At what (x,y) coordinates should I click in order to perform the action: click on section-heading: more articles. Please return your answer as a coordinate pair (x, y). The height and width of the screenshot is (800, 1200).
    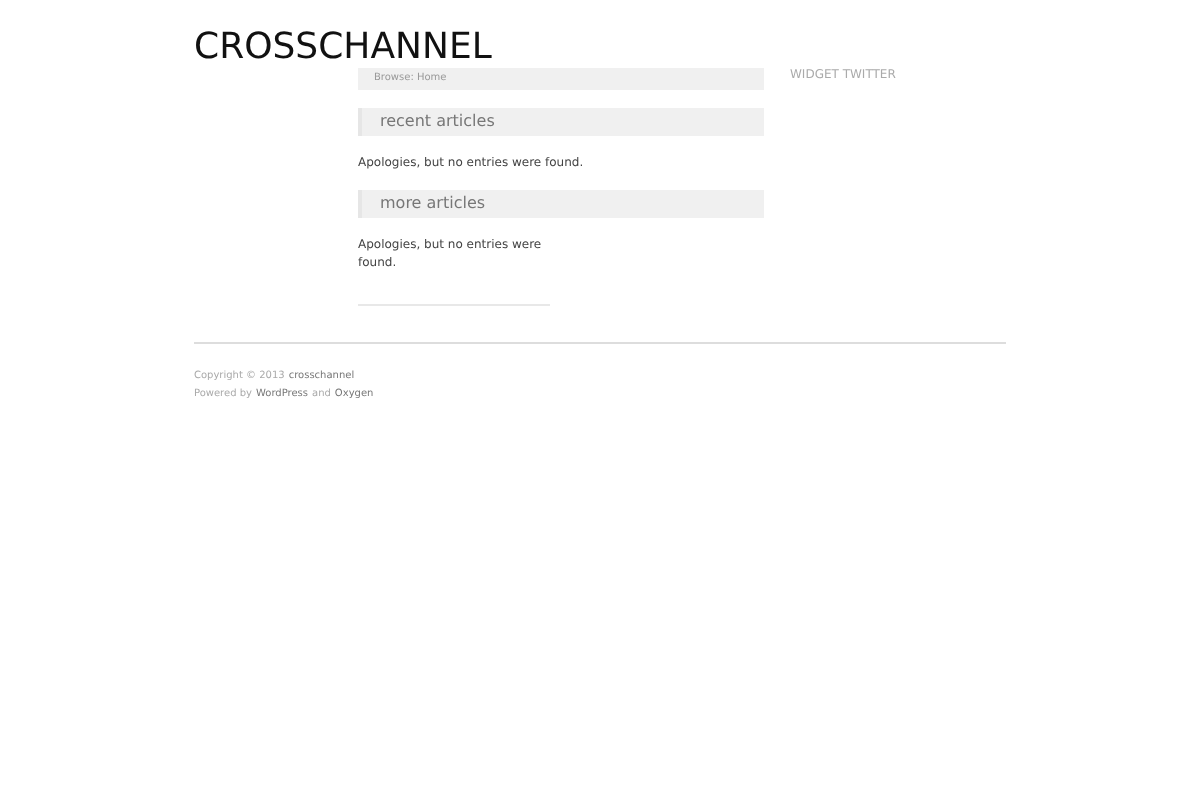
    Looking at the image, I should click on (561, 204).